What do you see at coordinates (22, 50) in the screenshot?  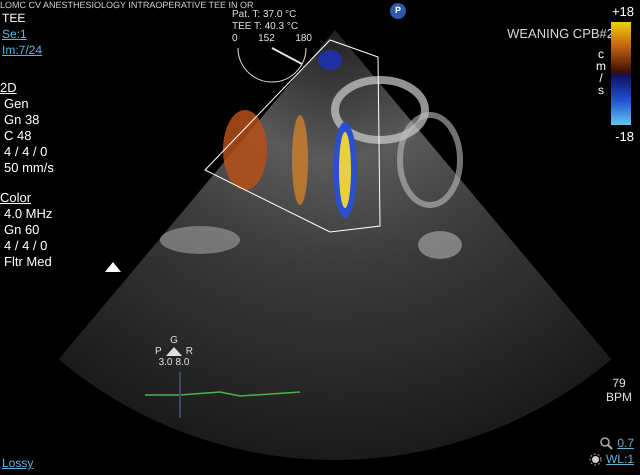 I see `image-link: Im:7/24` at bounding box center [22, 50].